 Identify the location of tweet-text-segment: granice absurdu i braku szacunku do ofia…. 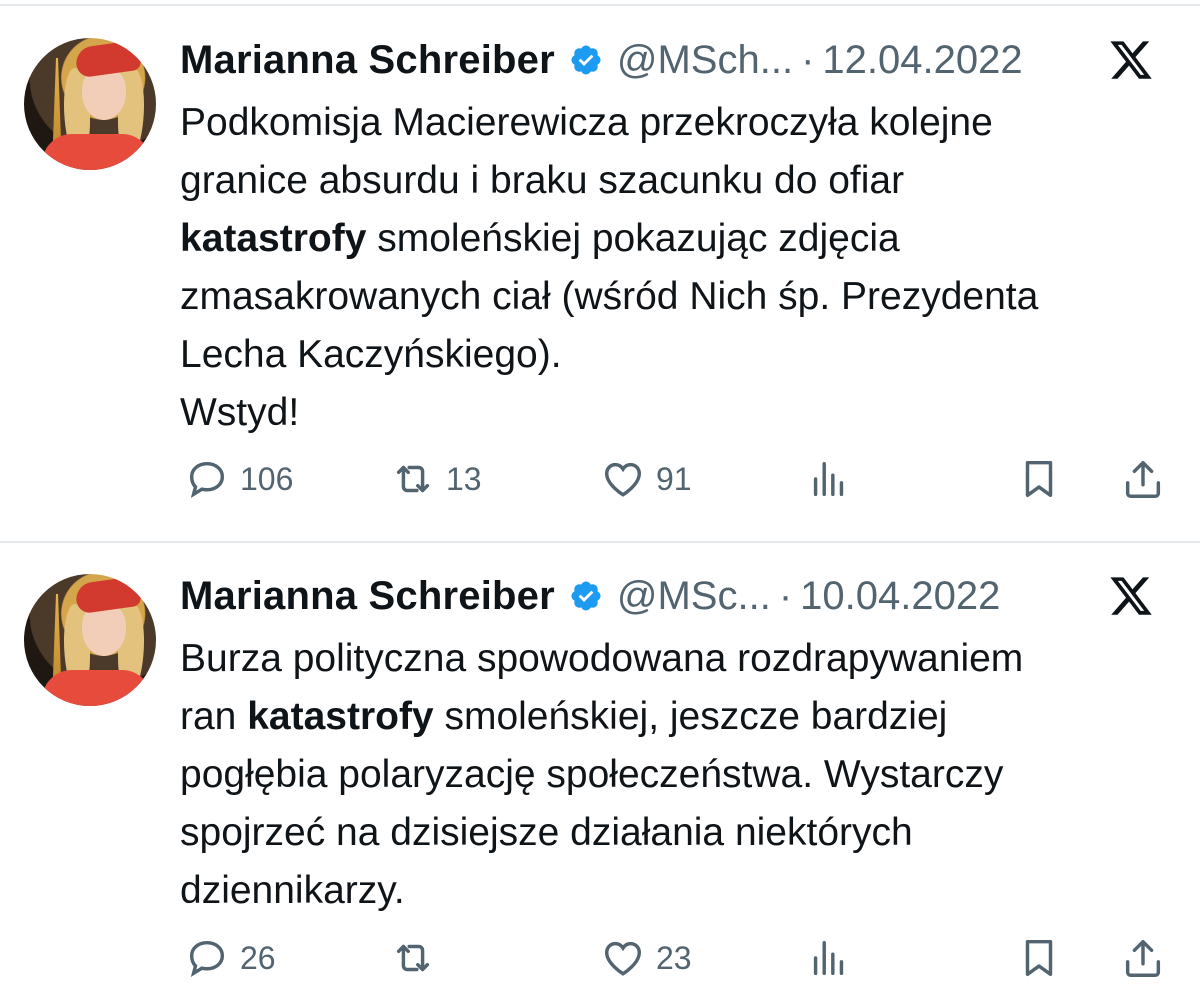
(542, 180).